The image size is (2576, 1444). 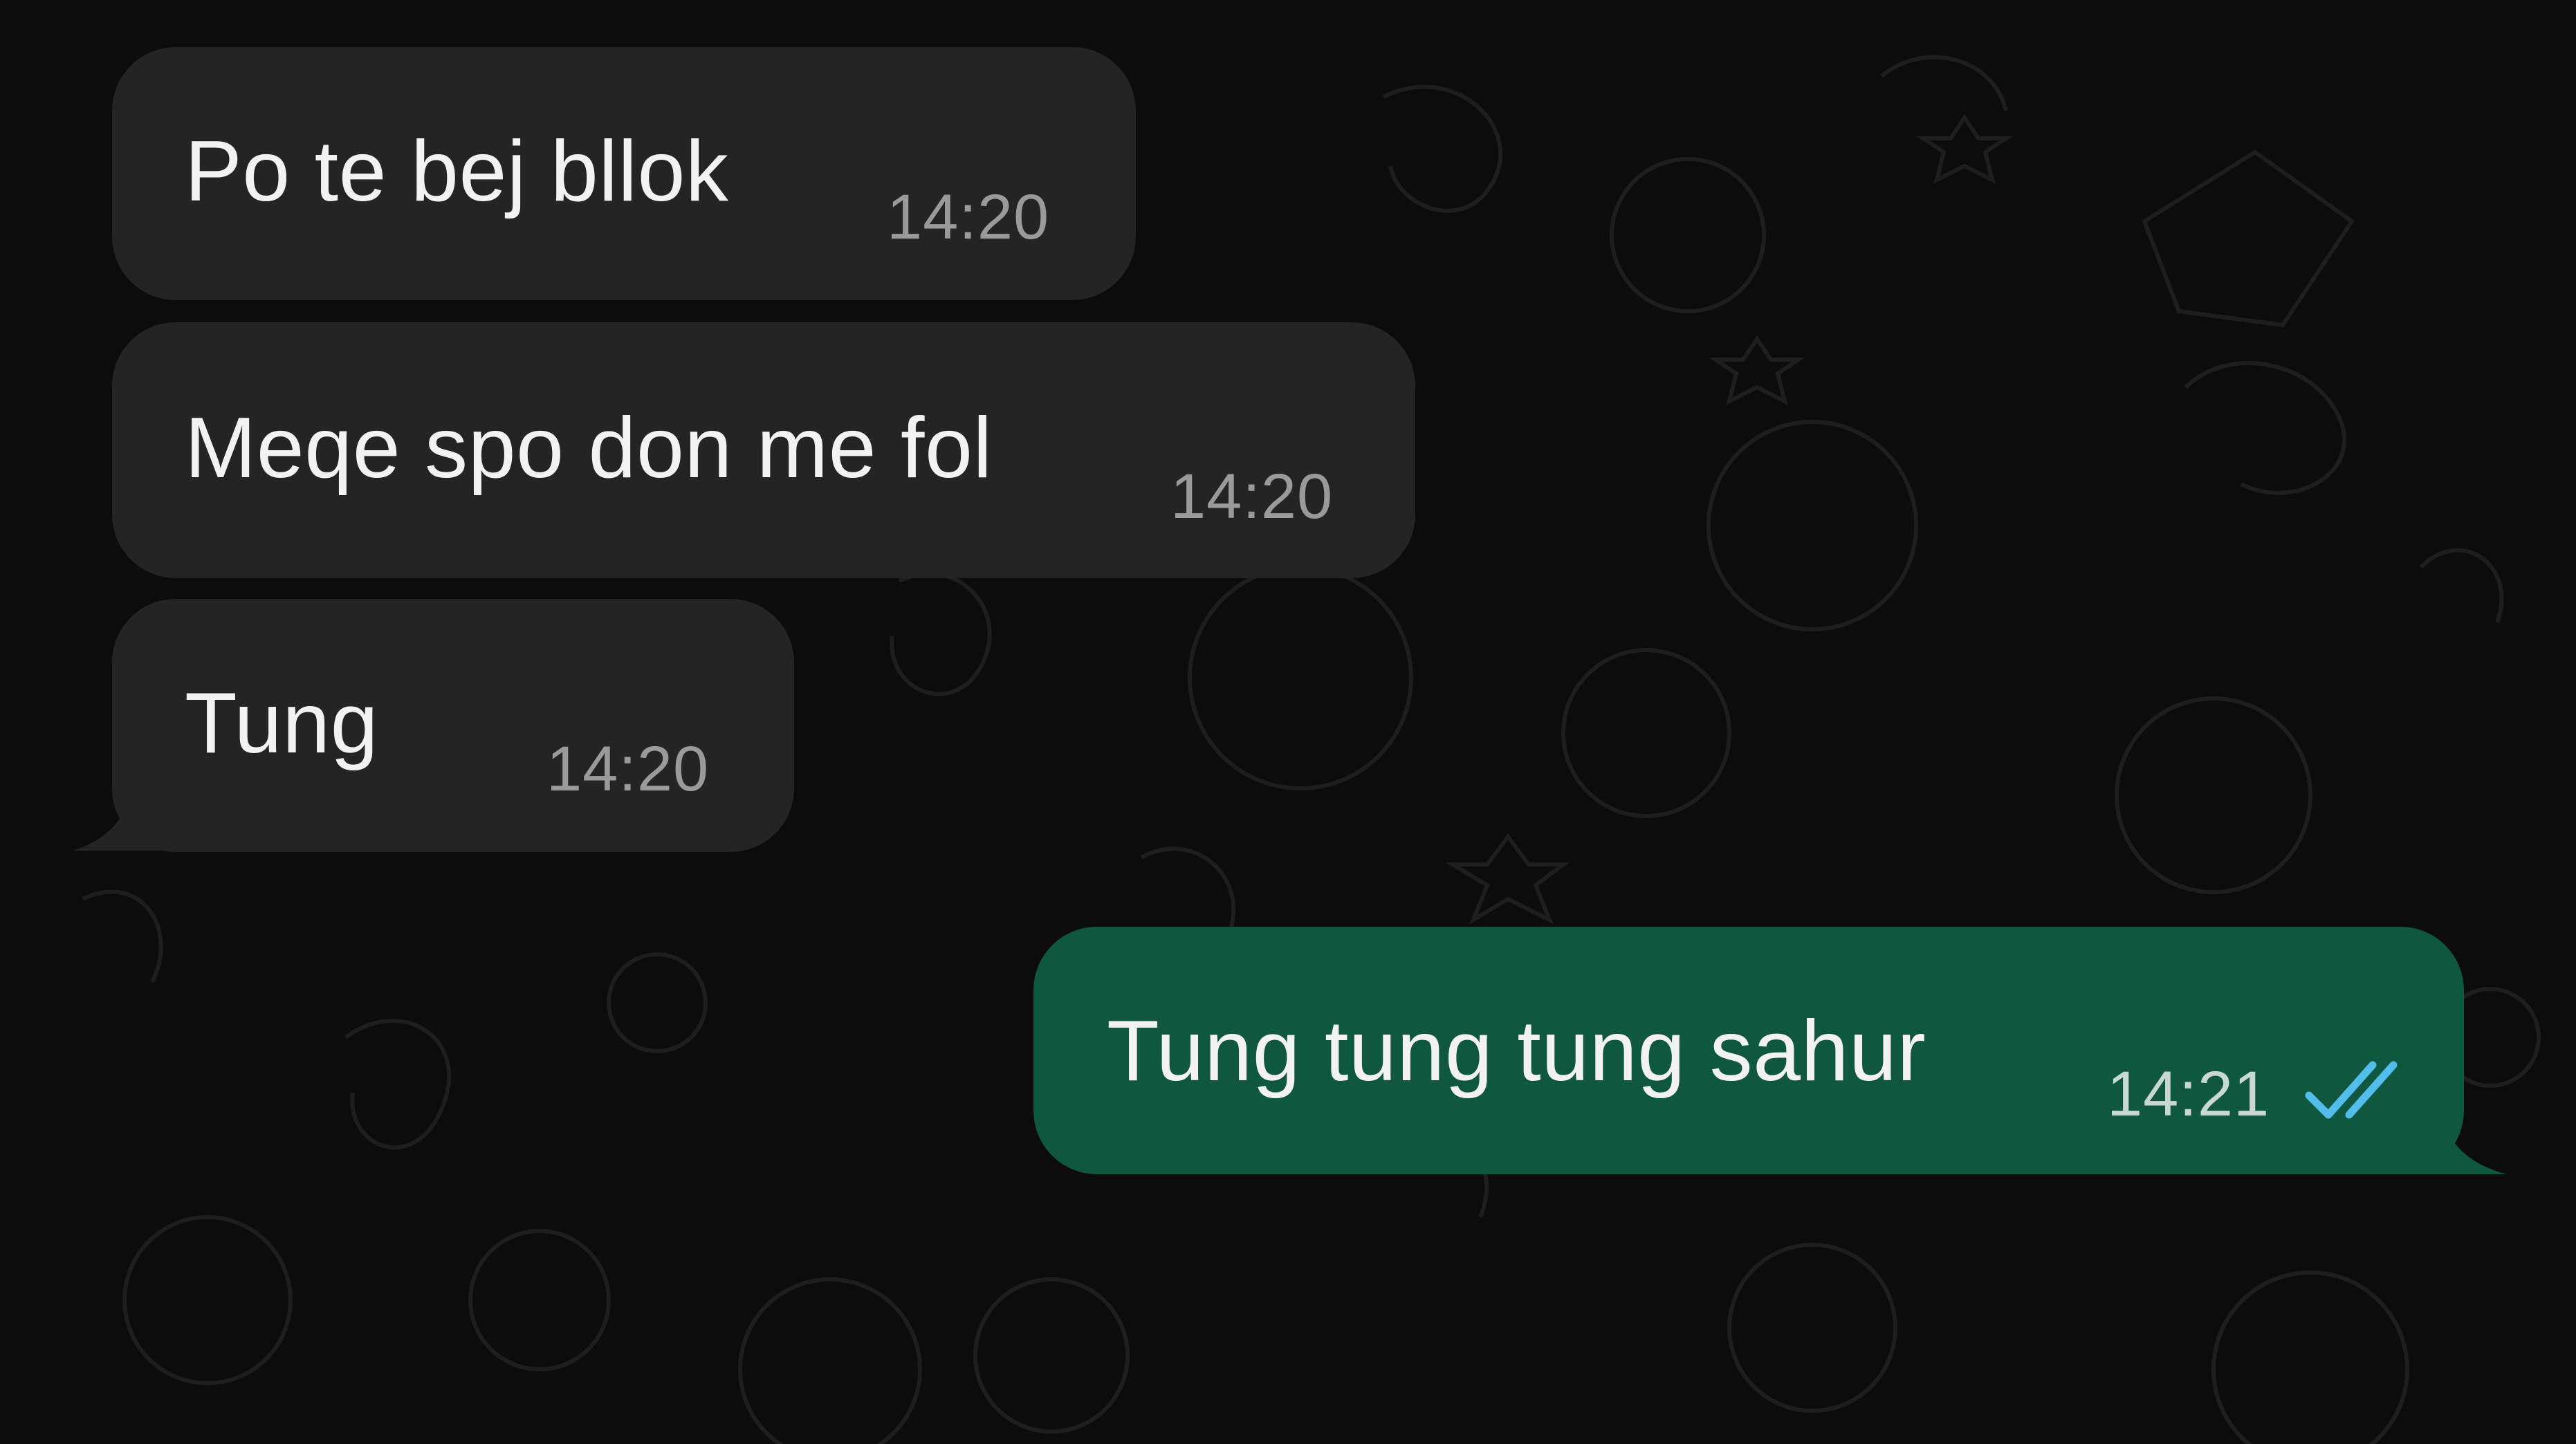 I want to click on message-bubble-incoming: Po te bej bllok 14:20, so click(x=624, y=173).